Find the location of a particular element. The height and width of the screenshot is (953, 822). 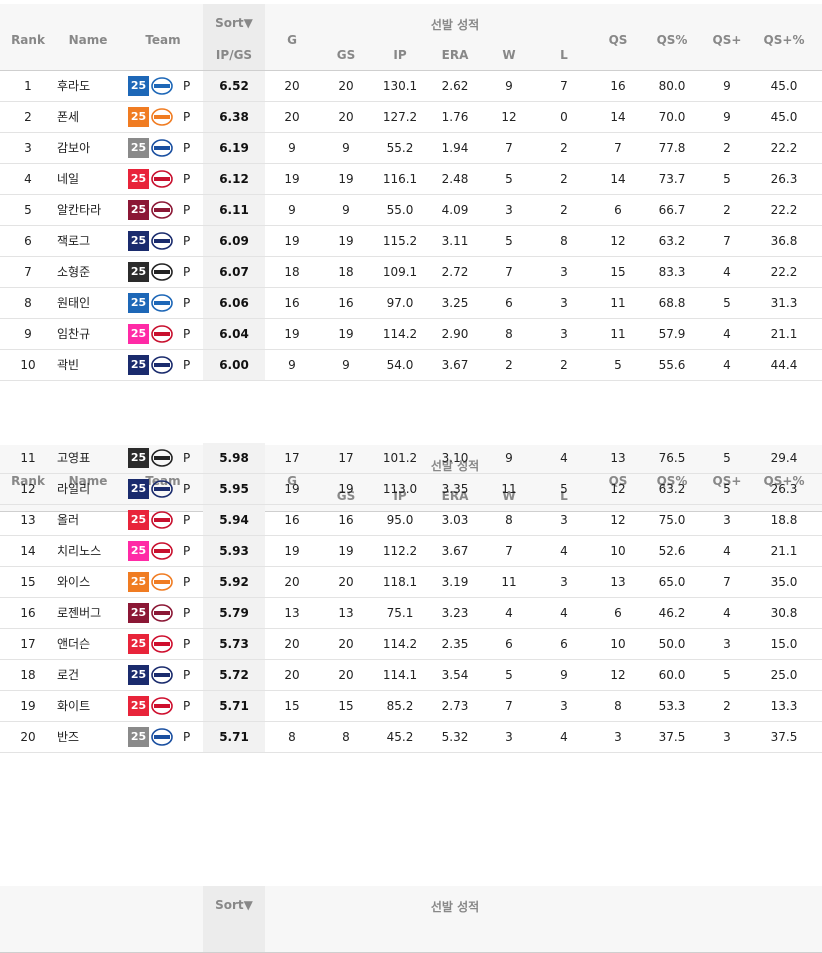

cell-era: 3.67 is located at coordinates (455, 551).